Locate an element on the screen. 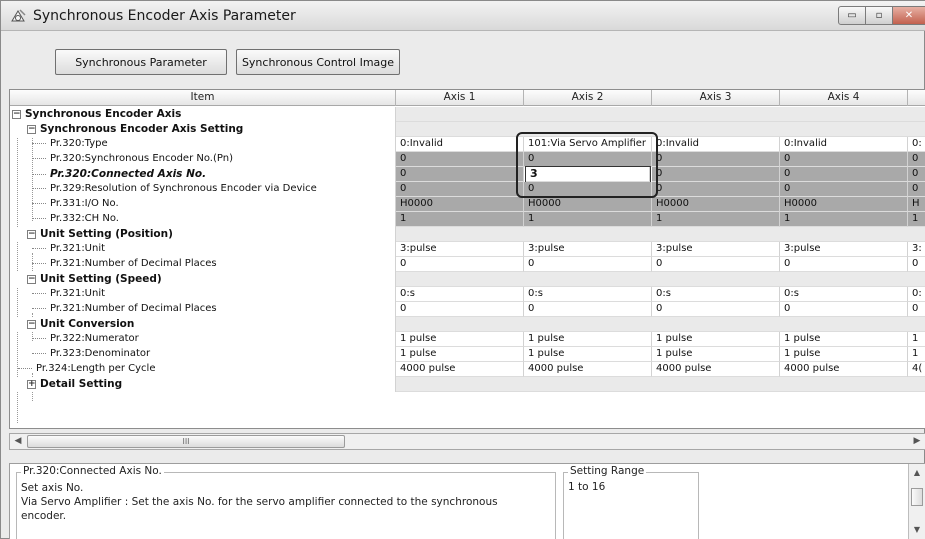  cell-axis-3: 4000 pulse is located at coordinates (716, 369).